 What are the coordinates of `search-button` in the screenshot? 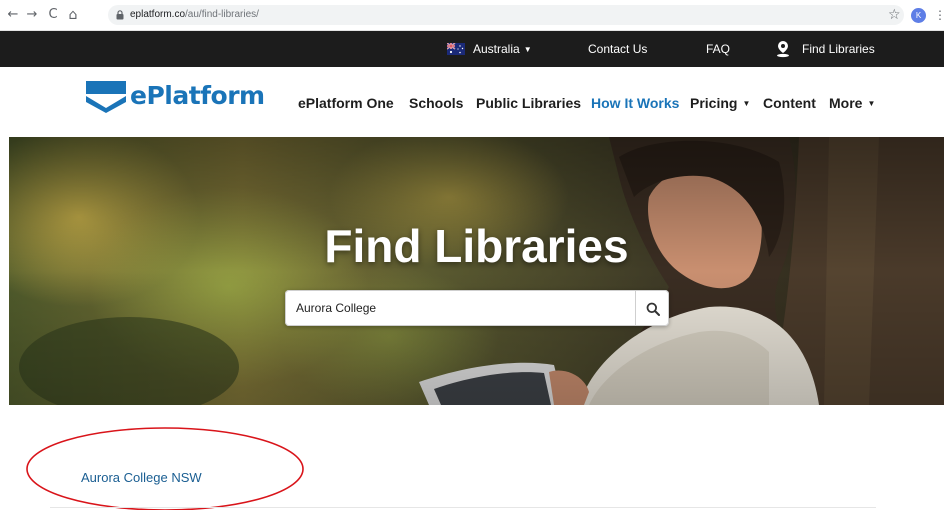 It's located at (652, 308).